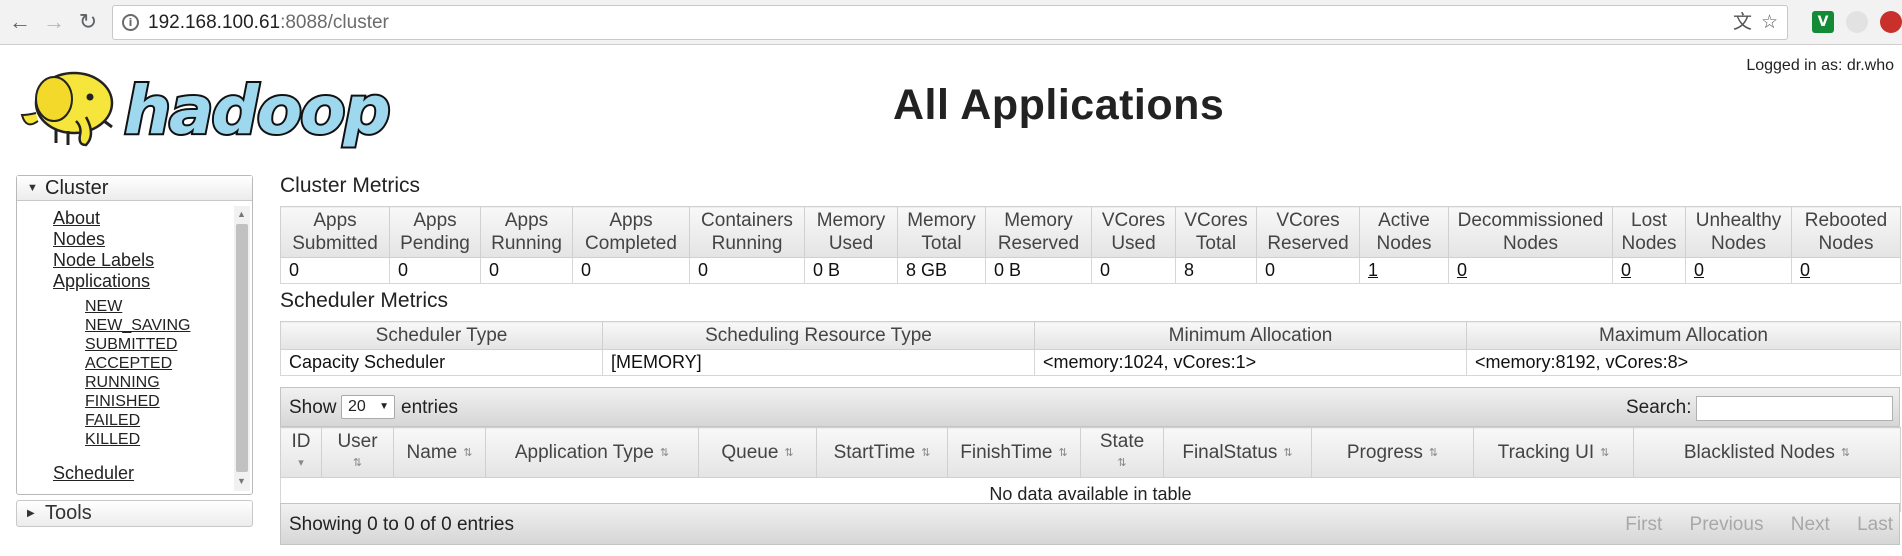 The width and height of the screenshot is (1902, 556). What do you see at coordinates (1659, 407) in the screenshot?
I see `search-label: Search:` at bounding box center [1659, 407].